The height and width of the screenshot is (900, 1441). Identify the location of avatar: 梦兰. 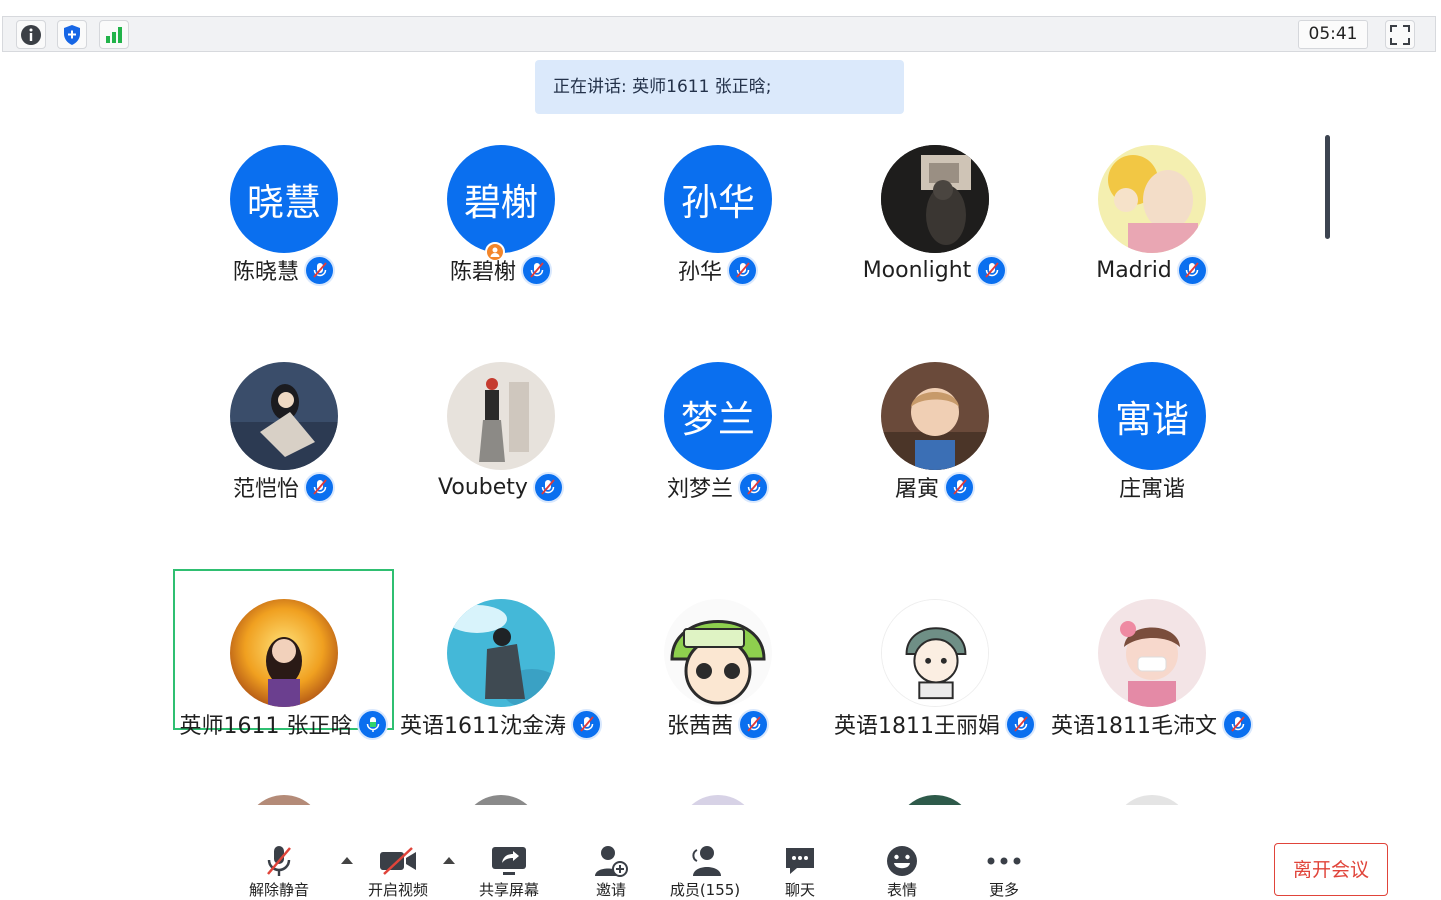
(718, 416).